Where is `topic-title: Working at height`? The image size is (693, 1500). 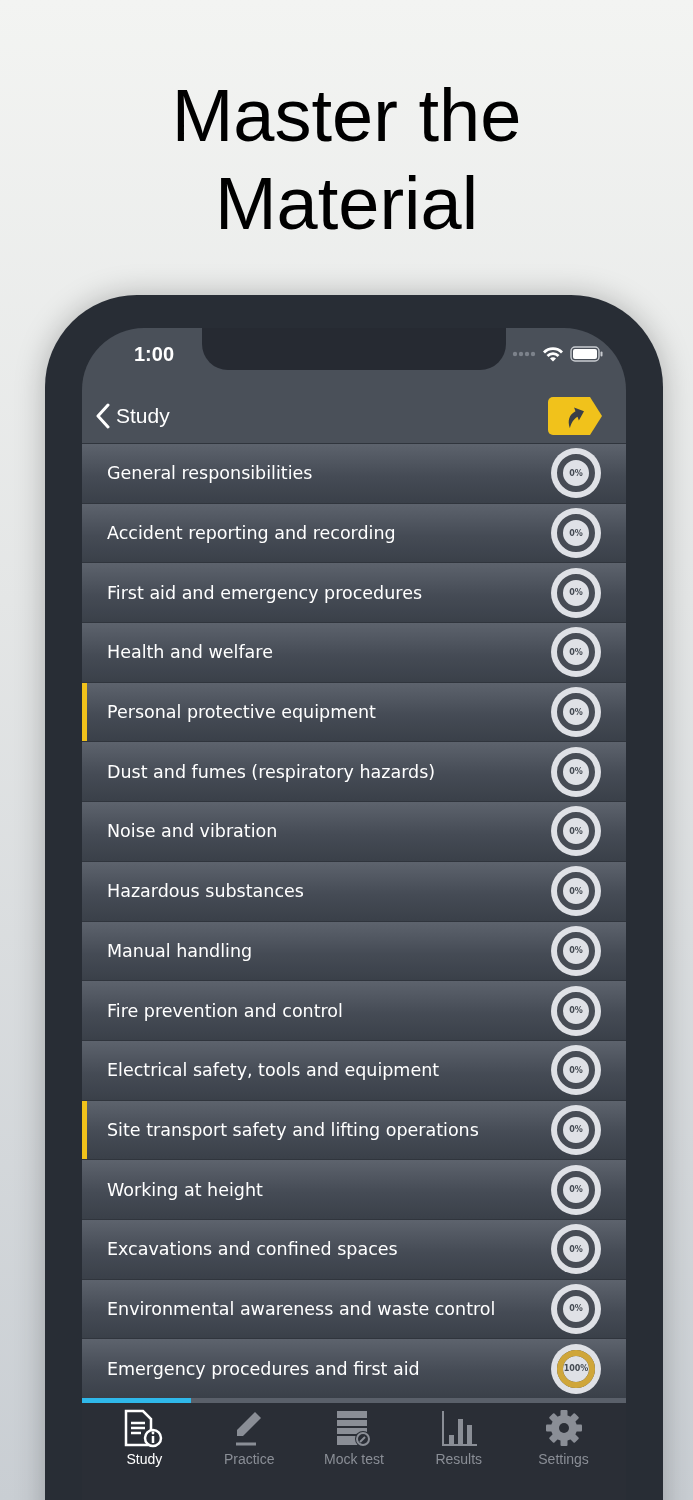 topic-title: Working at height is located at coordinates (185, 1189).